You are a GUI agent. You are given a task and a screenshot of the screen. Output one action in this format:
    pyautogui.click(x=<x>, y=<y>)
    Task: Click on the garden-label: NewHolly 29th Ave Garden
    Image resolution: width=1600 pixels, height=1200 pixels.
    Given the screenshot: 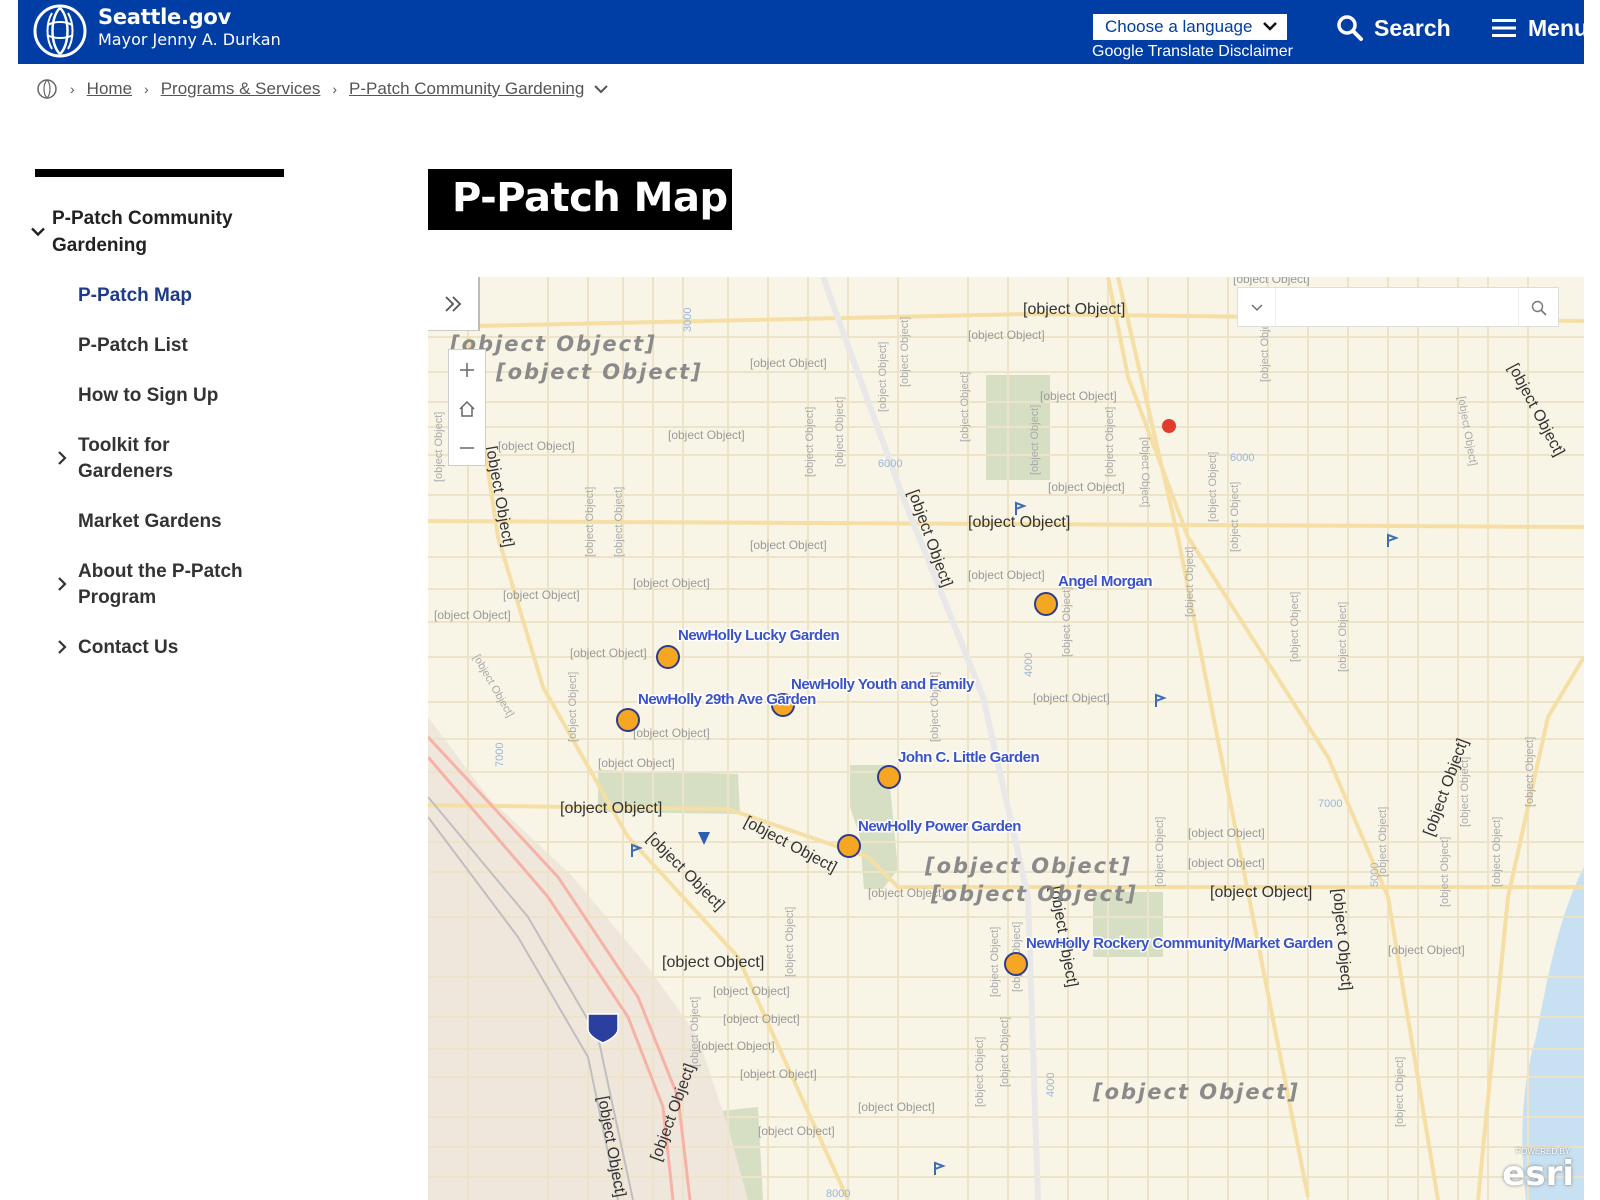 What is the action you would take?
    pyautogui.click(x=728, y=700)
    